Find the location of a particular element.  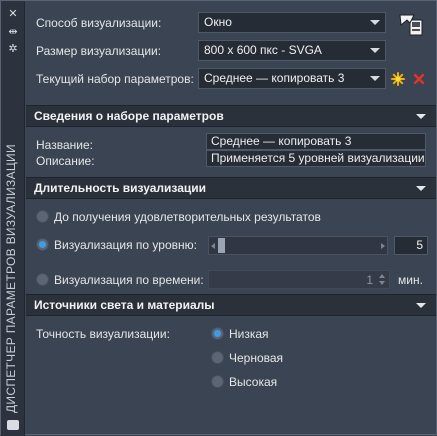

preset-description-field: Применяется 5 уровней визуализации is located at coordinates (316, 158).